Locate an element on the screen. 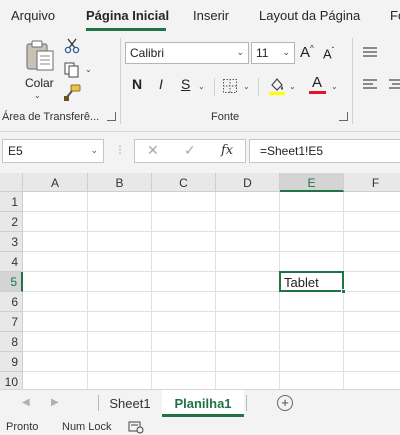 Image resolution: width=400 pixels, height=435 pixels. sheet-tab-sheet1: Sheet1 is located at coordinates (130, 403).